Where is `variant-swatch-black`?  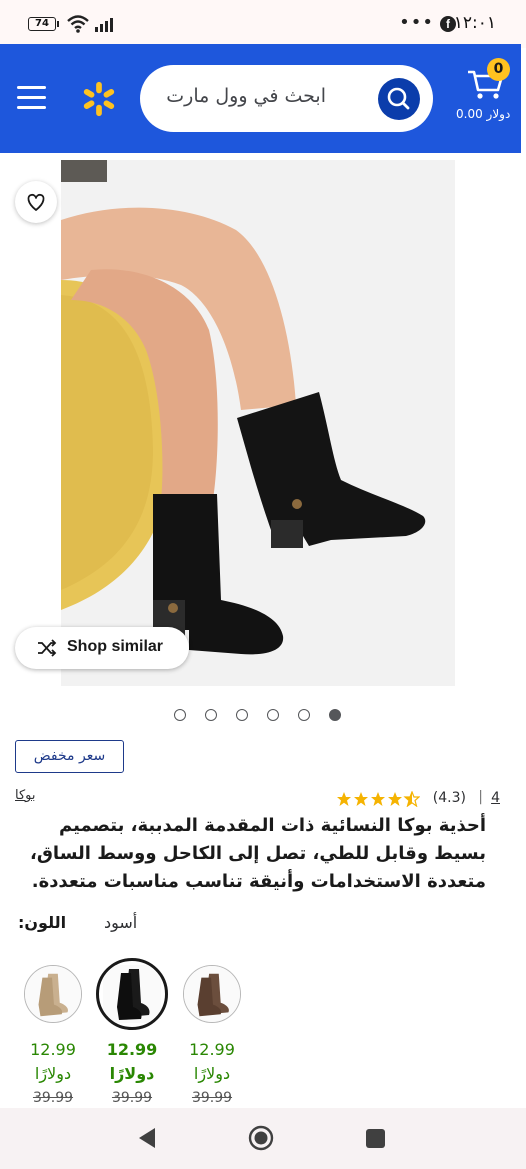 variant-swatch-black is located at coordinates (132, 994).